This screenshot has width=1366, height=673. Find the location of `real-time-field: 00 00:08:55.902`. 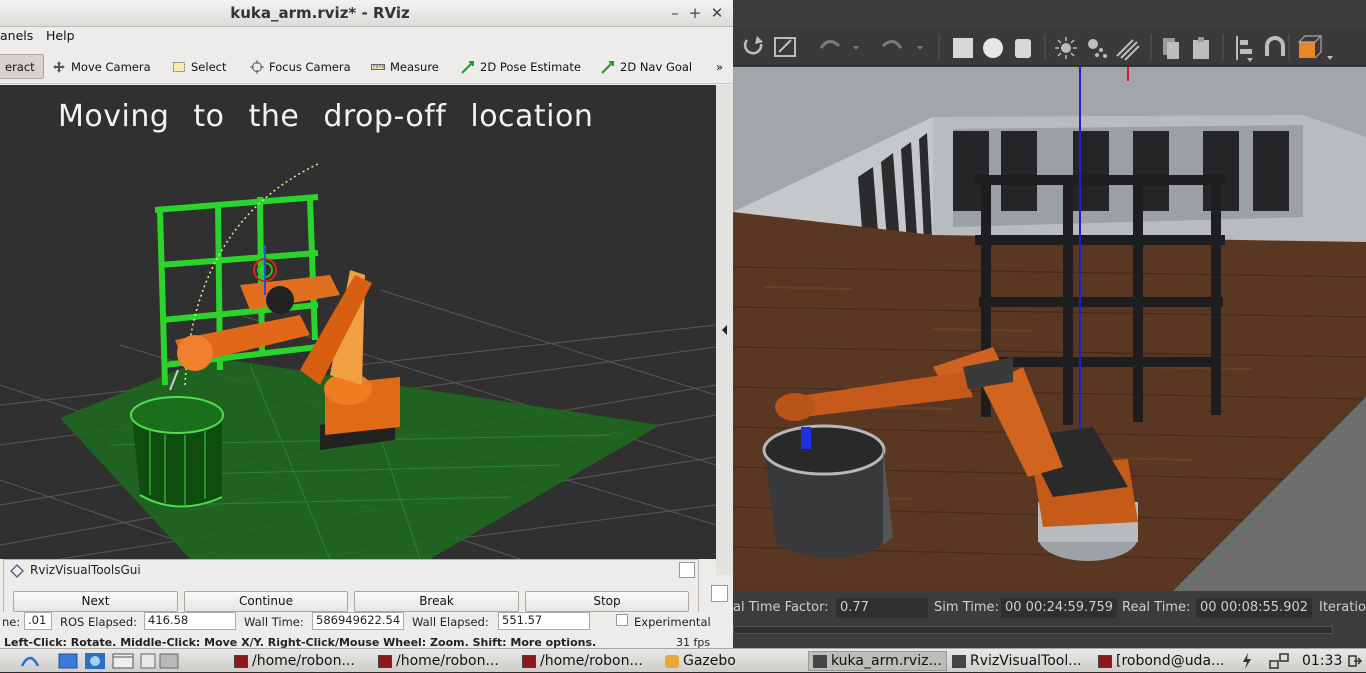

real-time-field: 00 00:08:55.902 is located at coordinates (1254, 608).